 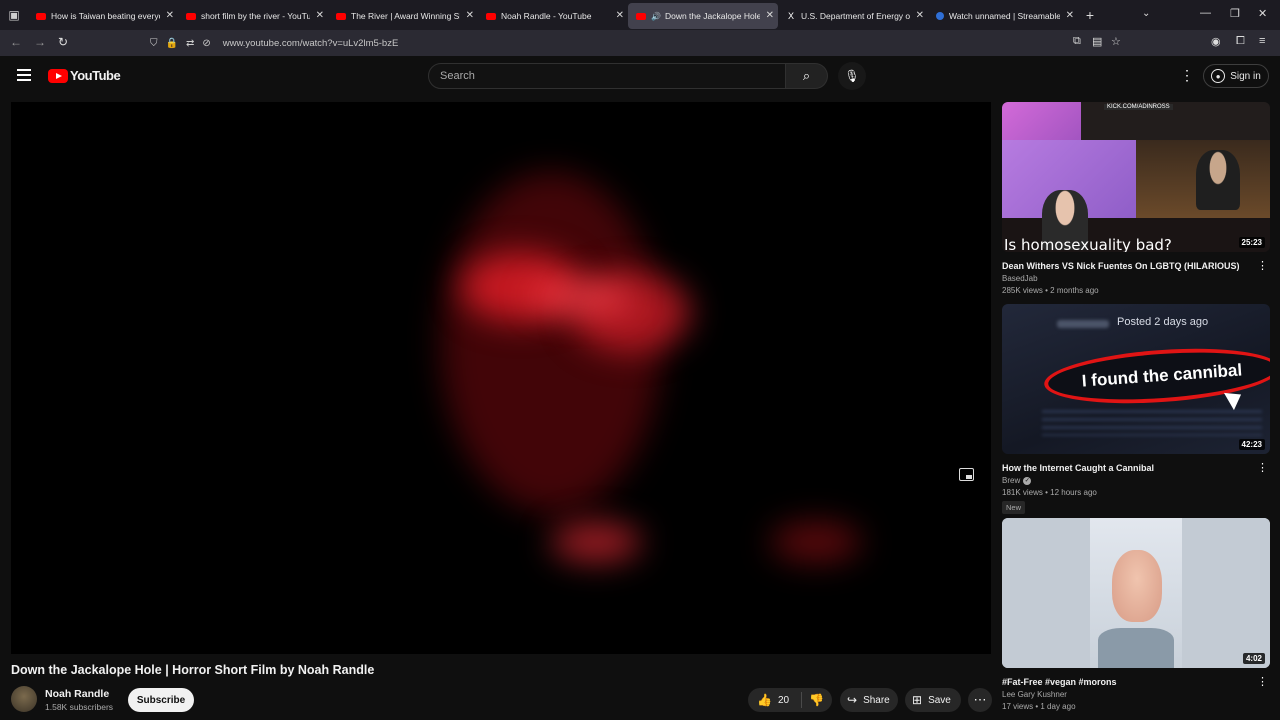 I want to click on thumbs-up-icon: 👍, so click(x=764, y=700).